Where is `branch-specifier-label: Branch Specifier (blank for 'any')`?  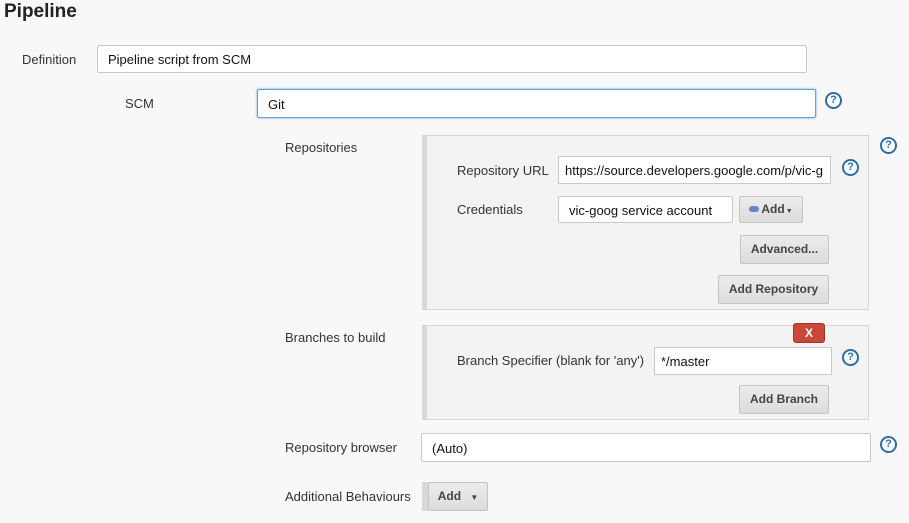 branch-specifier-label: Branch Specifier (blank for 'any') is located at coordinates (551, 360).